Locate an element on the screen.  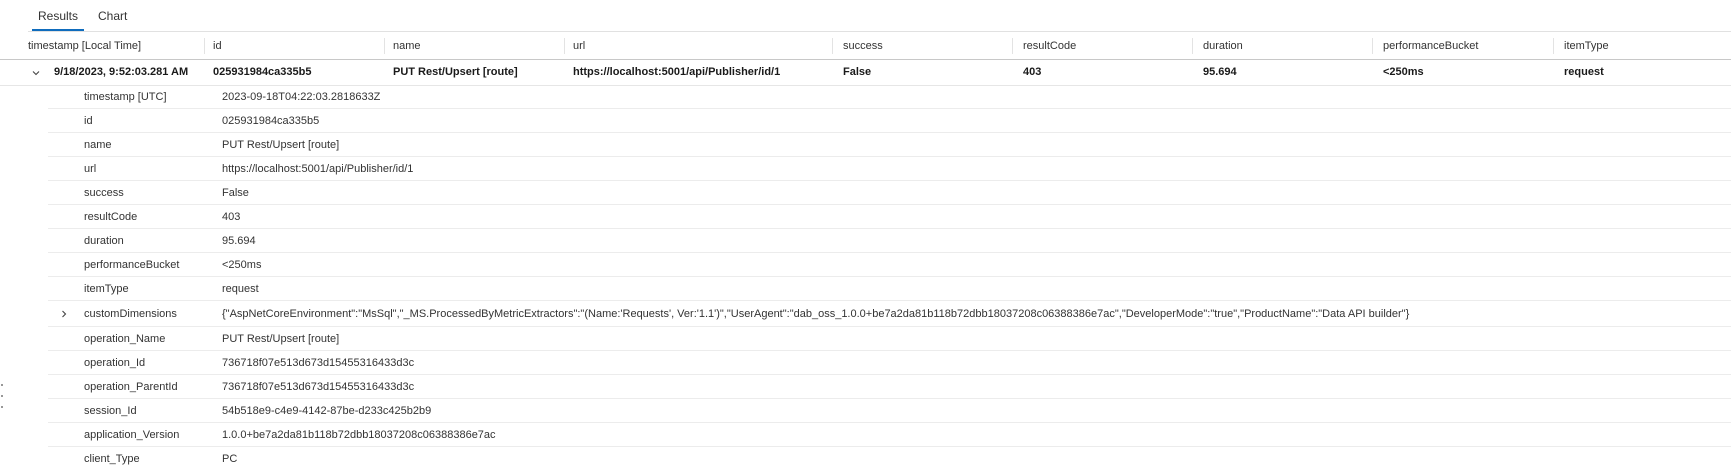
cell-resultcode: 403 is located at coordinates (1032, 72).